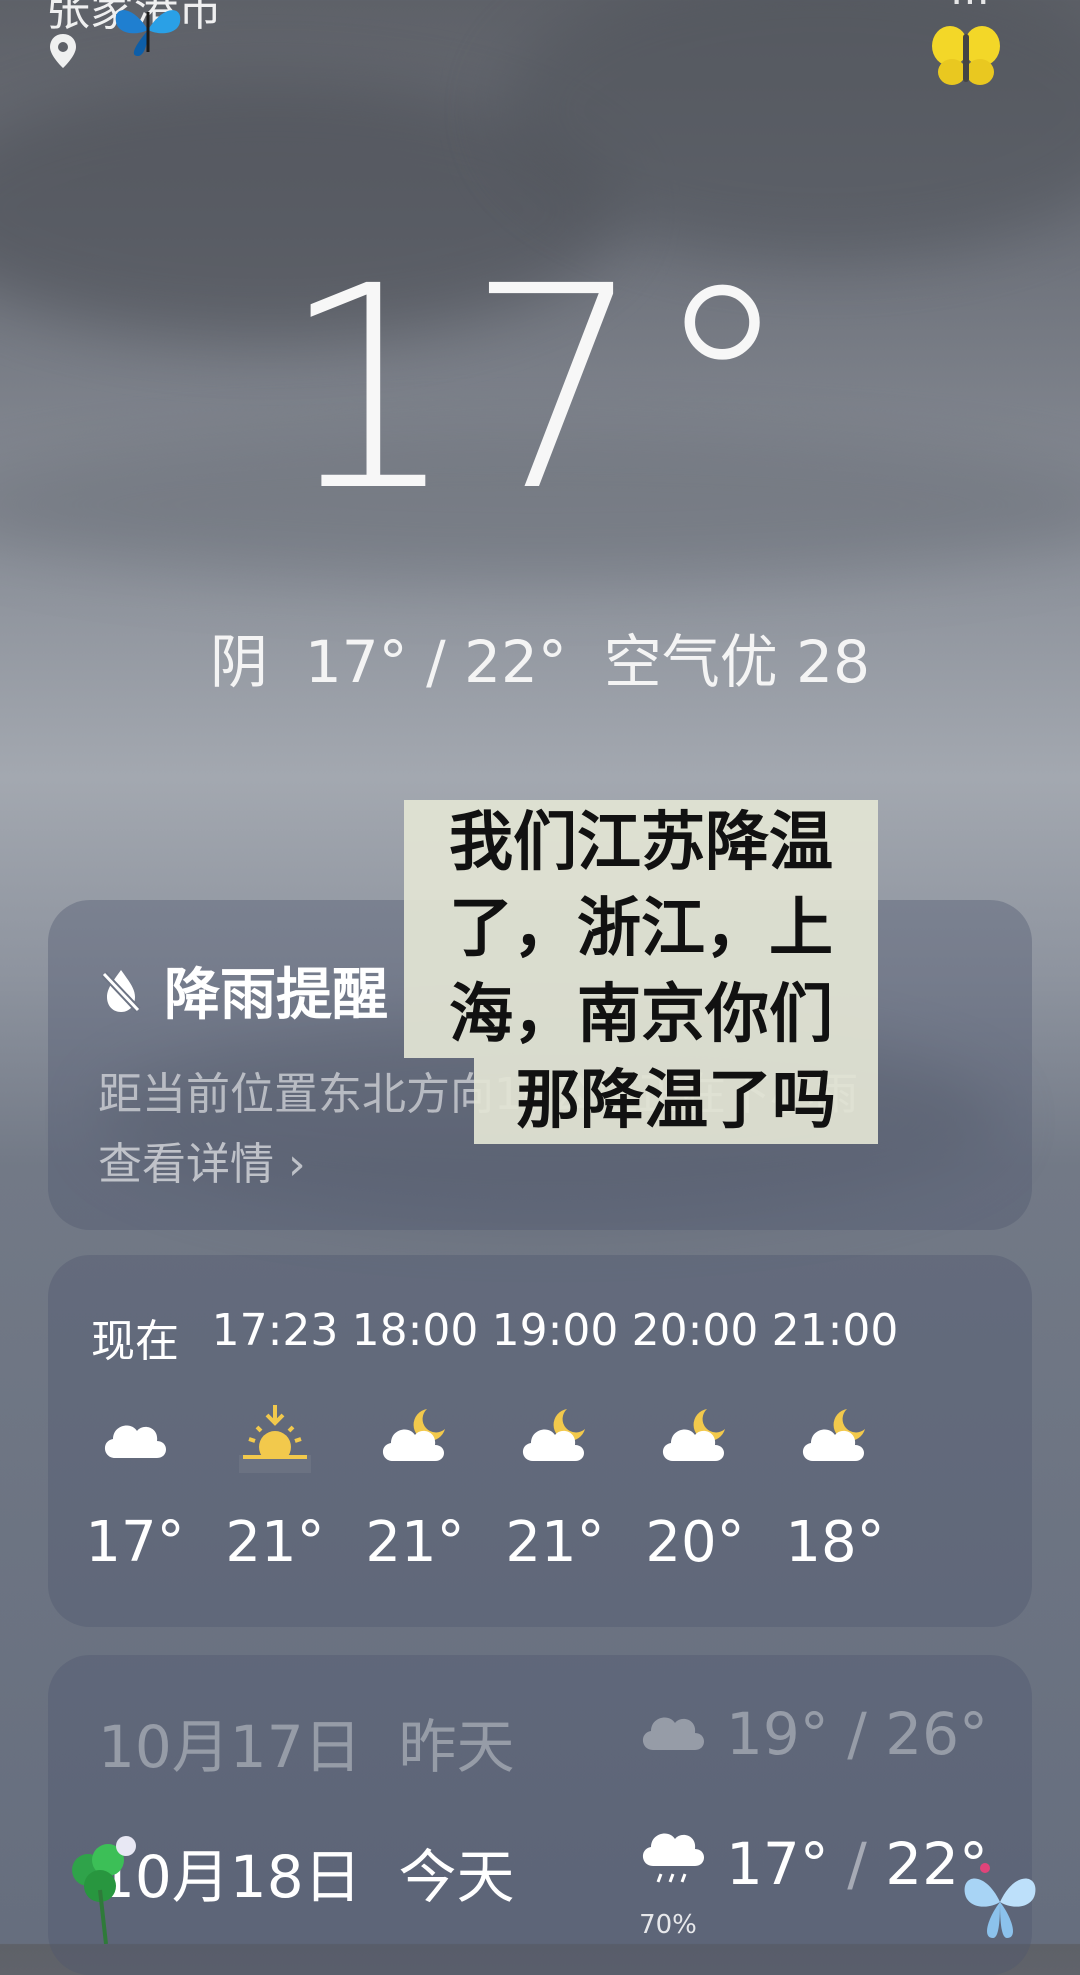 This screenshot has height=1975, width=1080. Describe the element at coordinates (306, 1877) in the screenshot. I see `day-date: 10月18日 今天` at that location.